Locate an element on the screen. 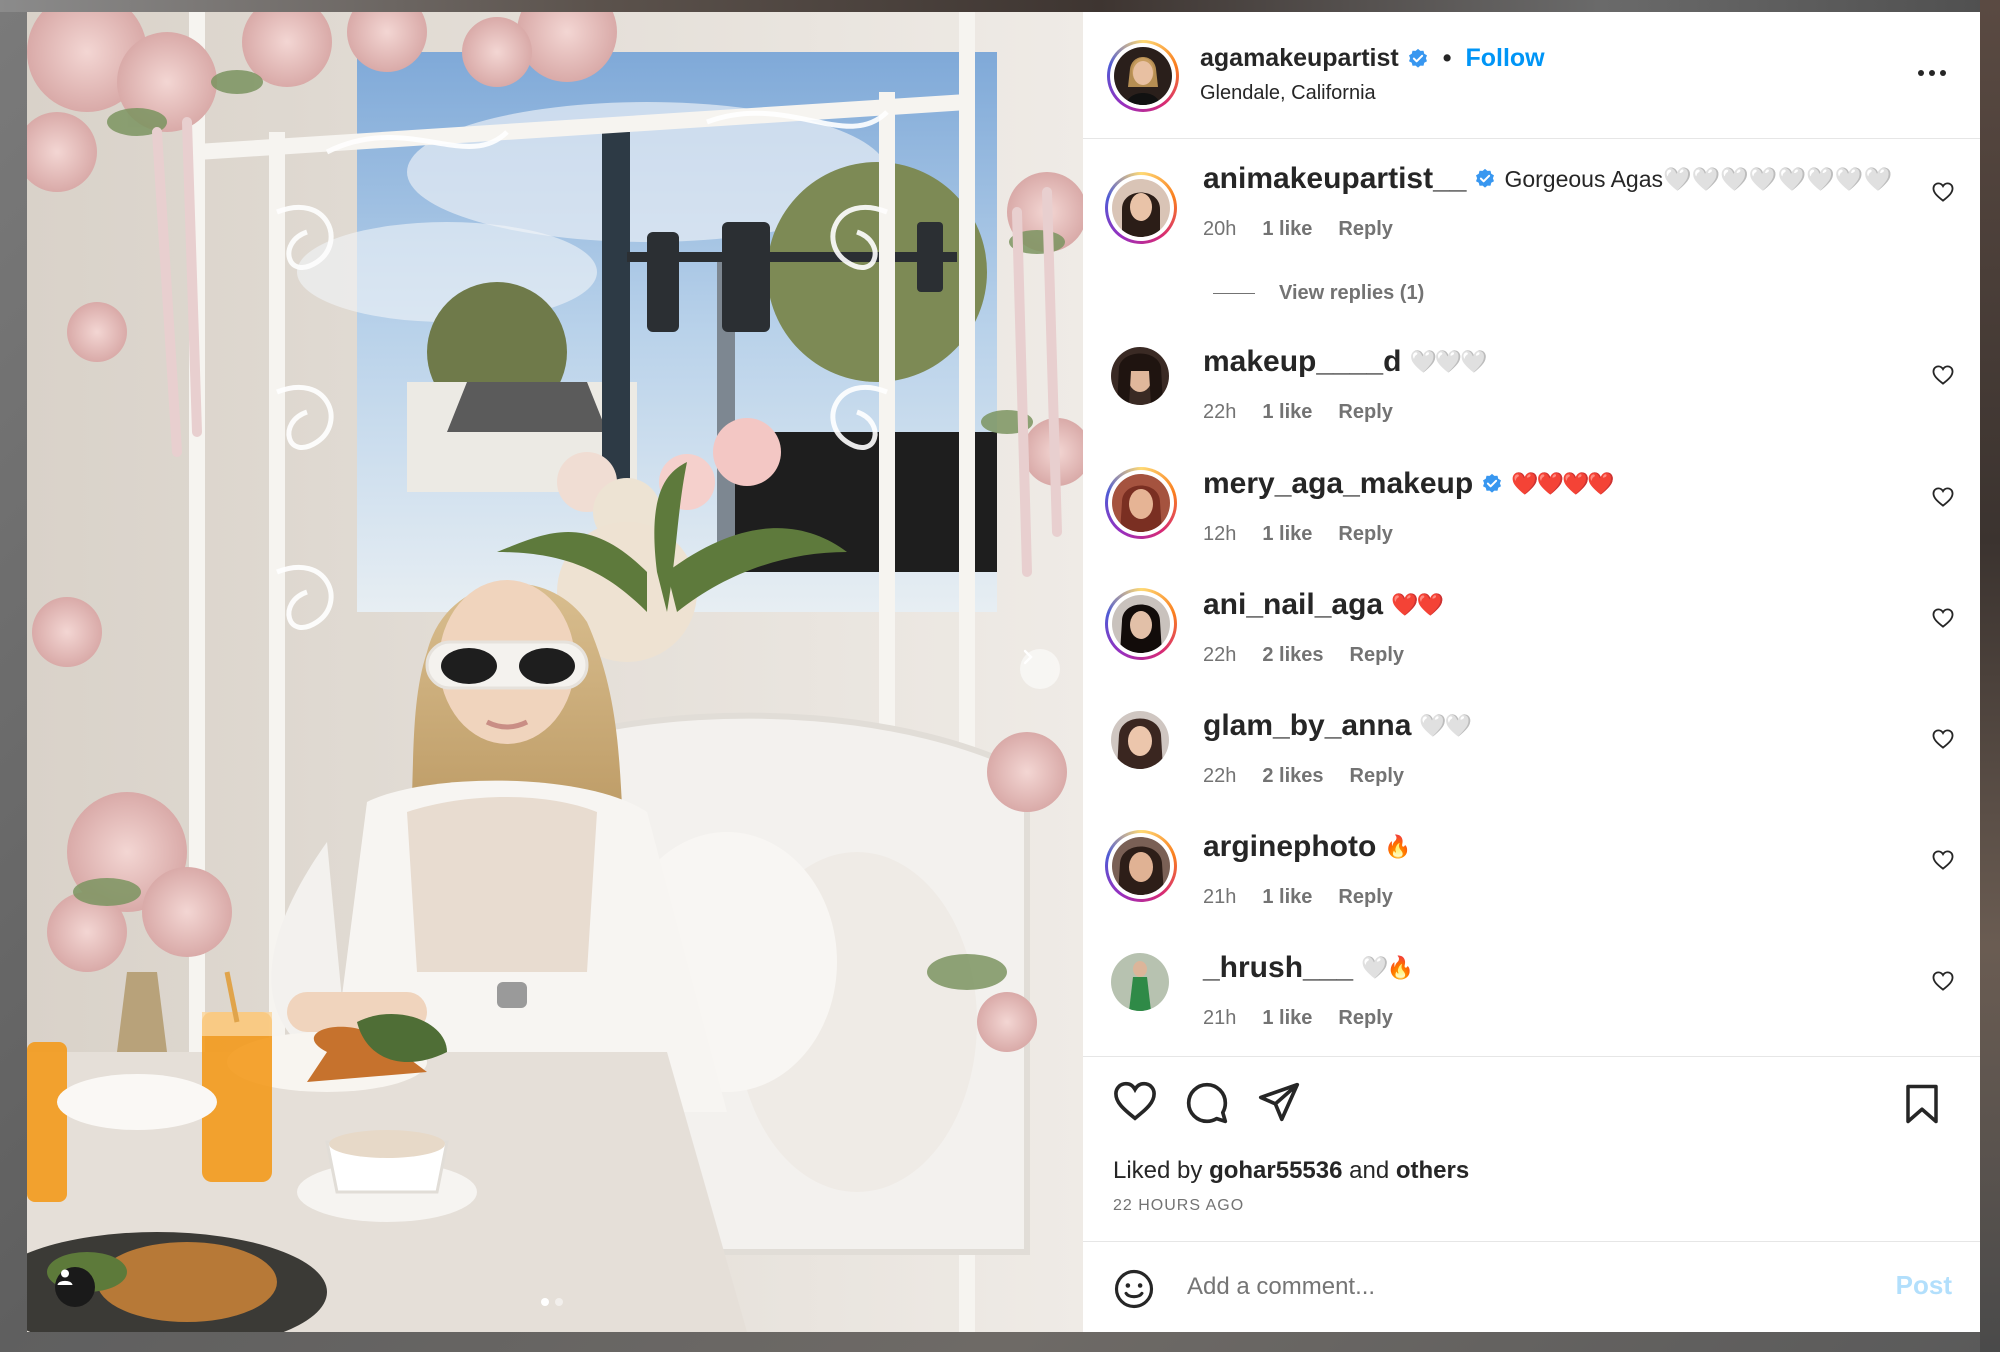 The height and width of the screenshot is (1352, 2000). emoji-icon is located at coordinates (1134, 1289).